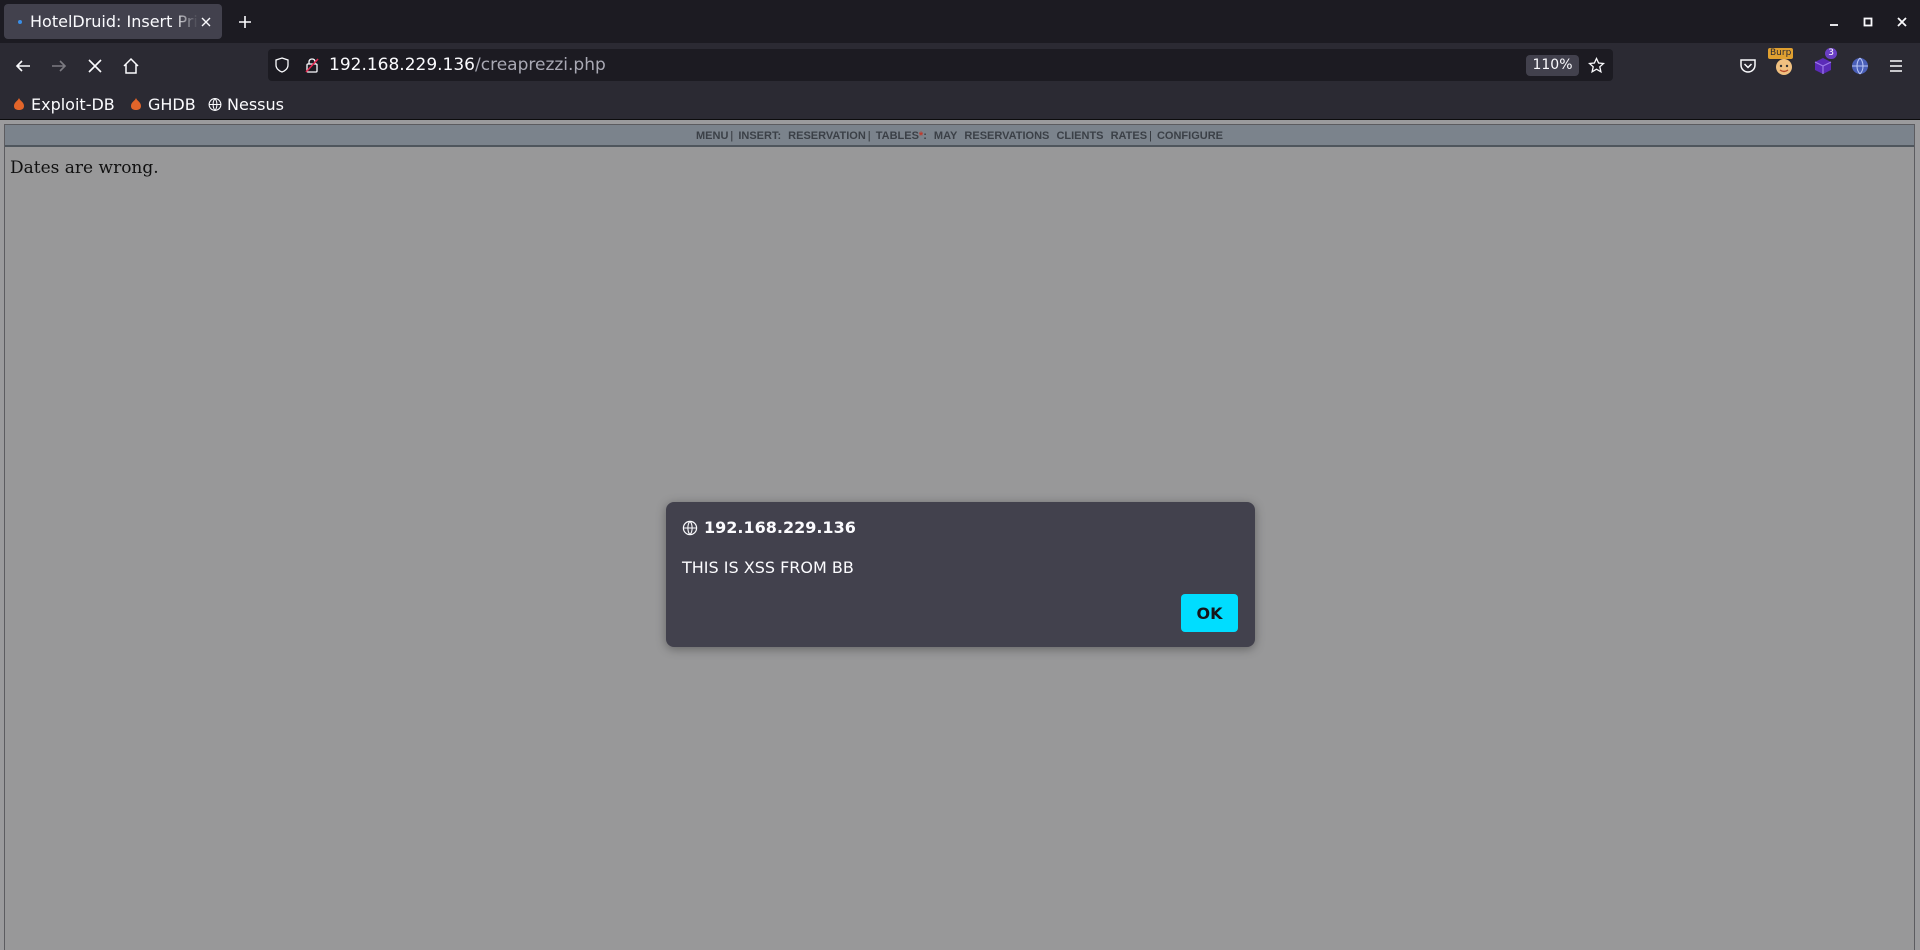  What do you see at coordinates (897, 136) in the screenshot?
I see `tables-label: TABLES` at bounding box center [897, 136].